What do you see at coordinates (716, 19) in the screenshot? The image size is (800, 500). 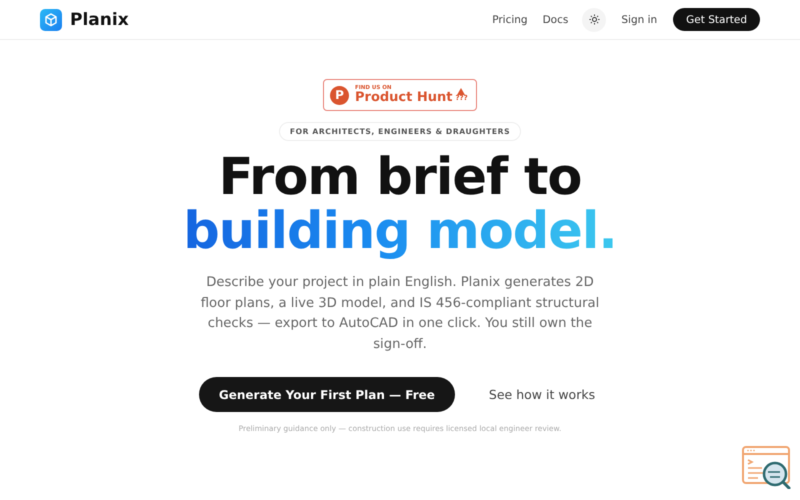 I see `get-started-button: Get Started` at bounding box center [716, 19].